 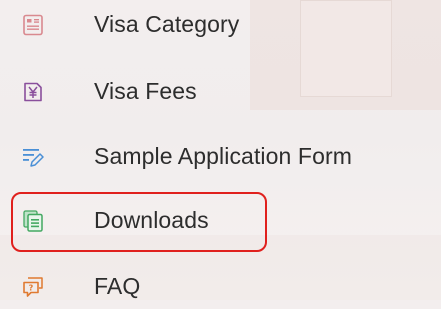 I want to click on menu-item-sample-application-form: Sample Application Form, so click(x=220, y=157).